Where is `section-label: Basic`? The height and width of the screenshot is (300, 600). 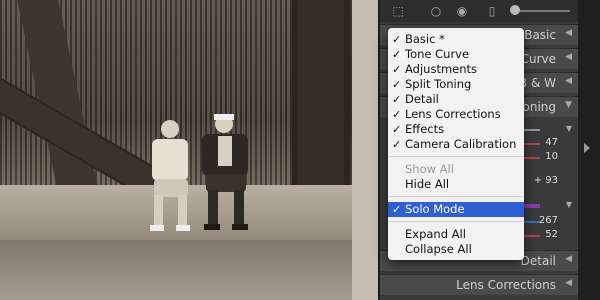 section-label: Basic is located at coordinates (540, 35).